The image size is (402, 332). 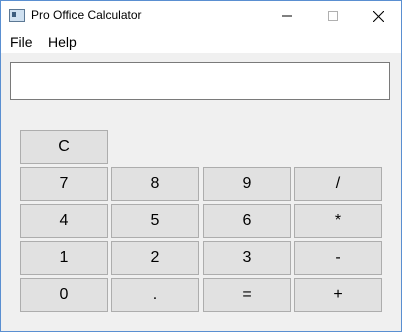 What do you see at coordinates (247, 258) in the screenshot?
I see `digit-3-button: 3` at bounding box center [247, 258].